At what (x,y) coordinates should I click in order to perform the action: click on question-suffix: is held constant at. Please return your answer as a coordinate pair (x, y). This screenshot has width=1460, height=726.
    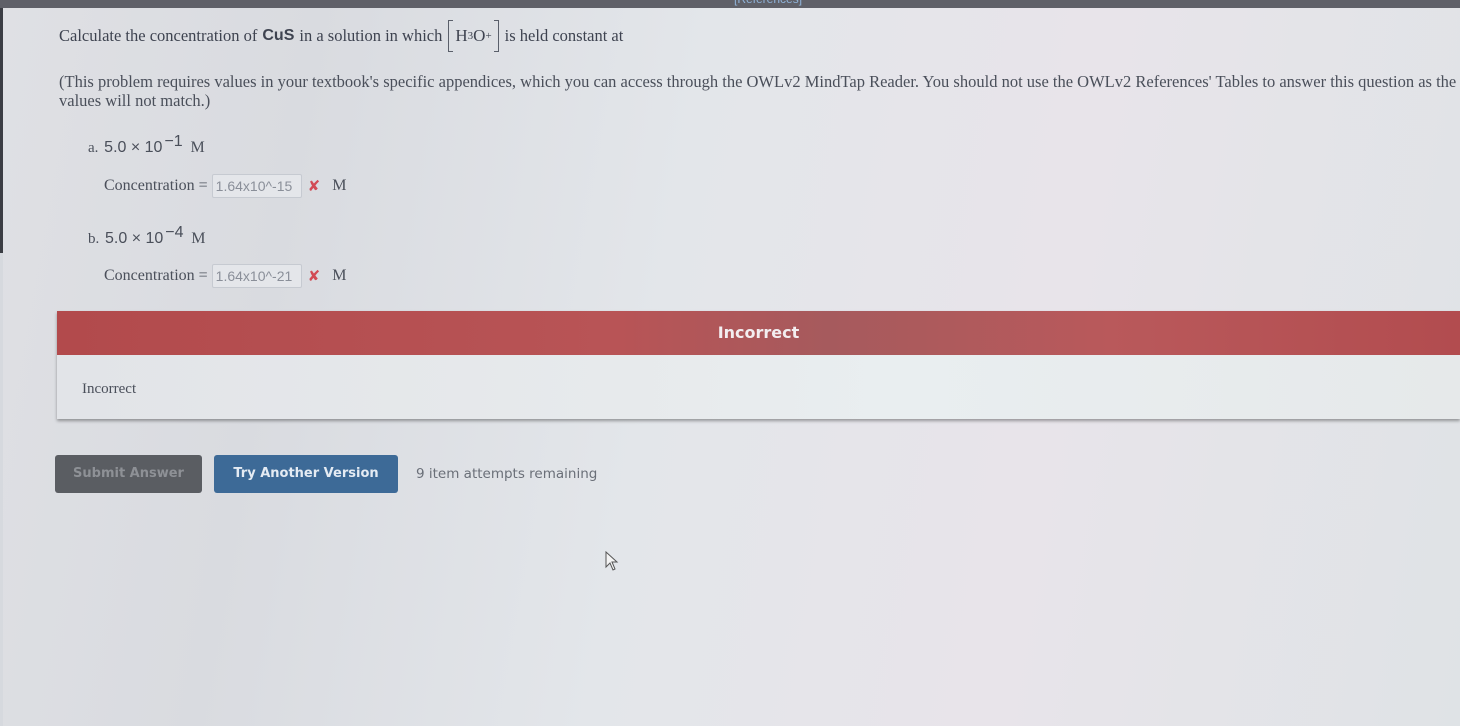
    Looking at the image, I should click on (564, 35).